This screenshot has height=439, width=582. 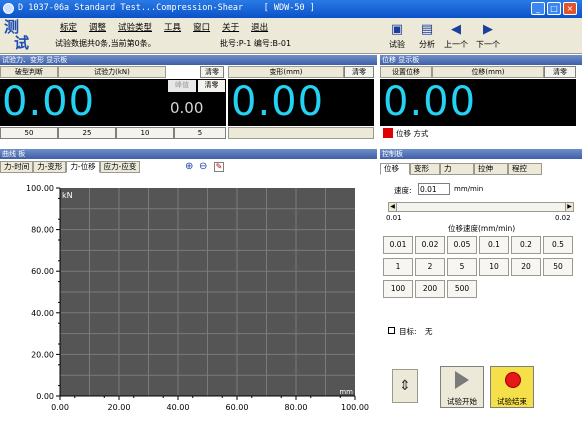 What do you see at coordinates (256, 43) in the screenshot?
I see `batch-info: 批号:P-1 编号:B-01` at bounding box center [256, 43].